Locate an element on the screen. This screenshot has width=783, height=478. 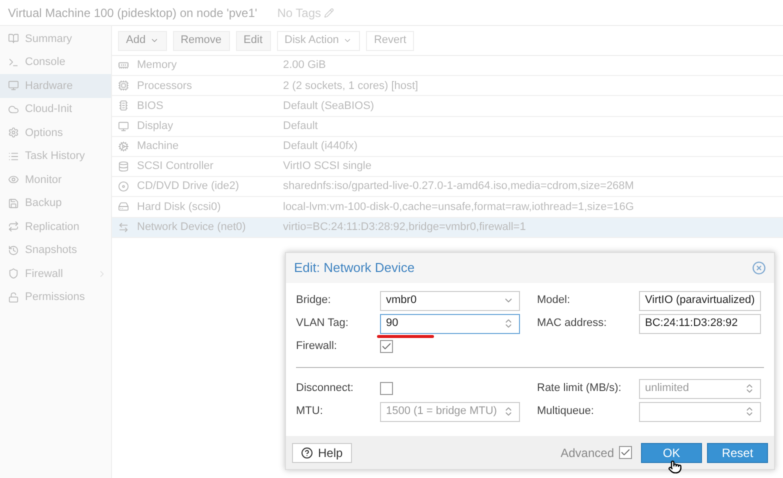
hardware-row: Memory 2.00 GiB is located at coordinates (447, 66).